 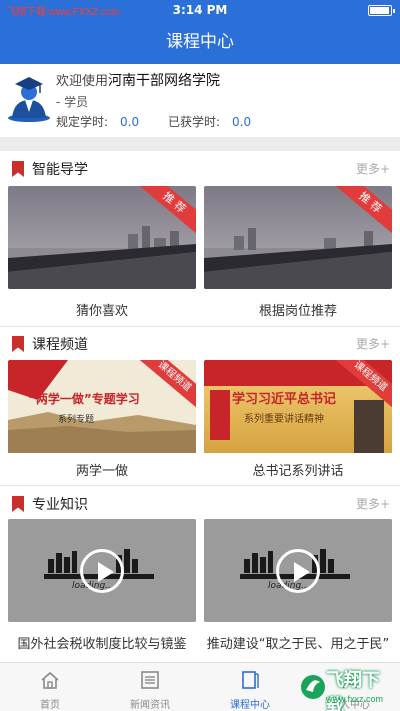 I want to click on course-card-guess: 推 荐, so click(x=102, y=237).